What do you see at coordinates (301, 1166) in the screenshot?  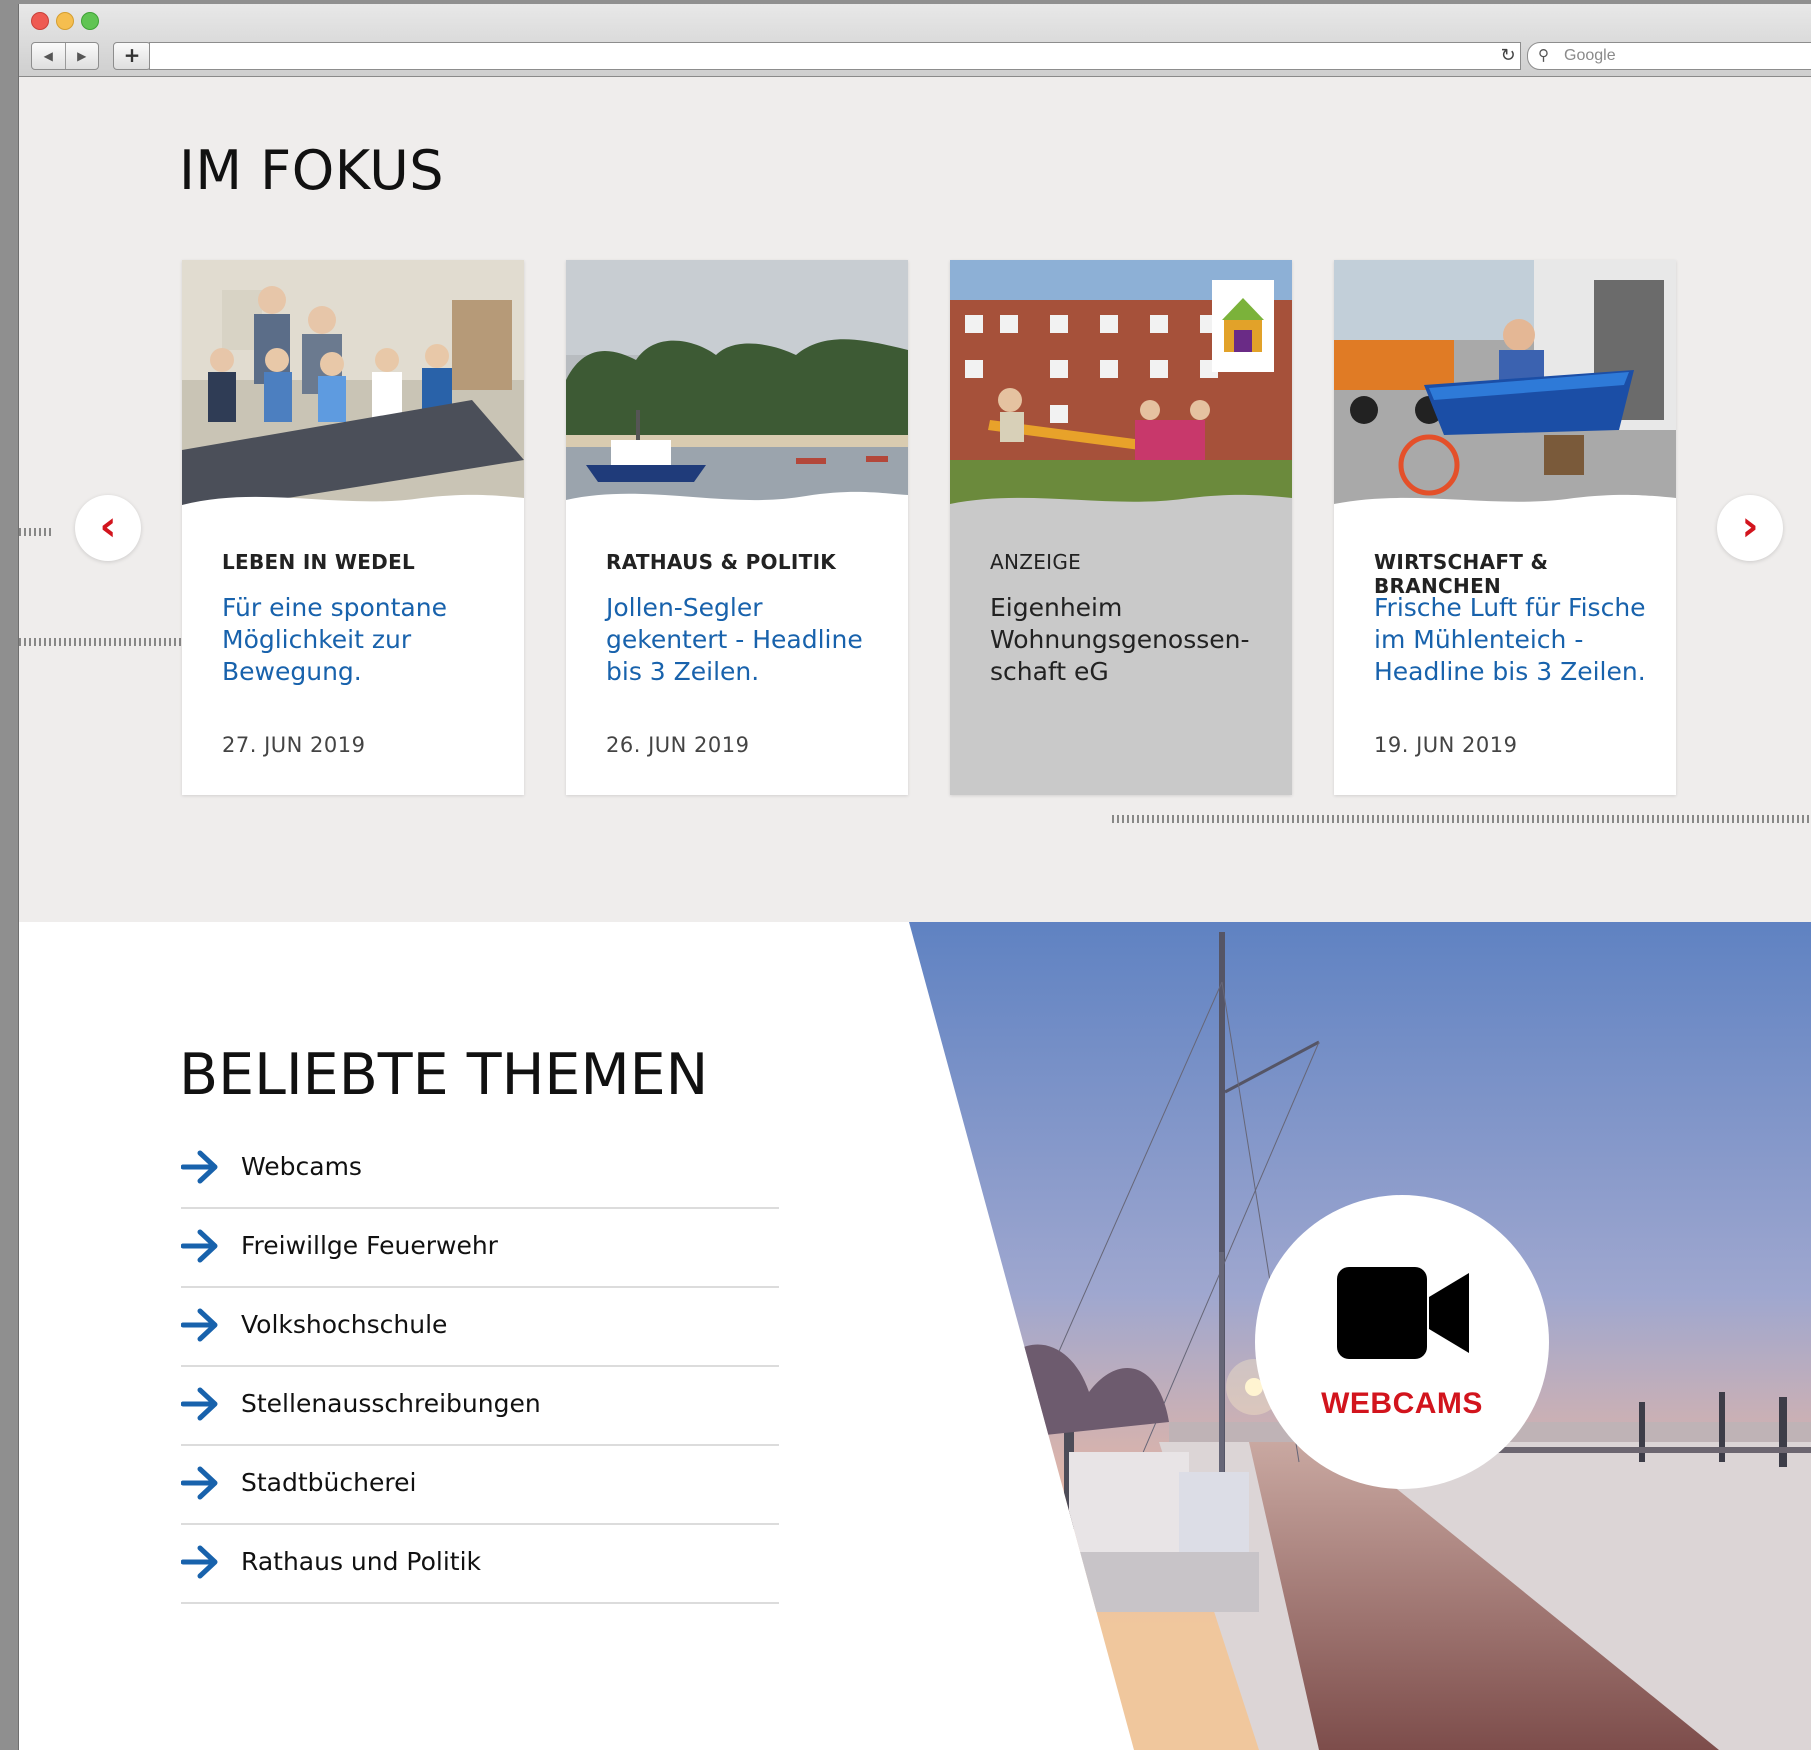 I see `topic-label: Webcams` at bounding box center [301, 1166].